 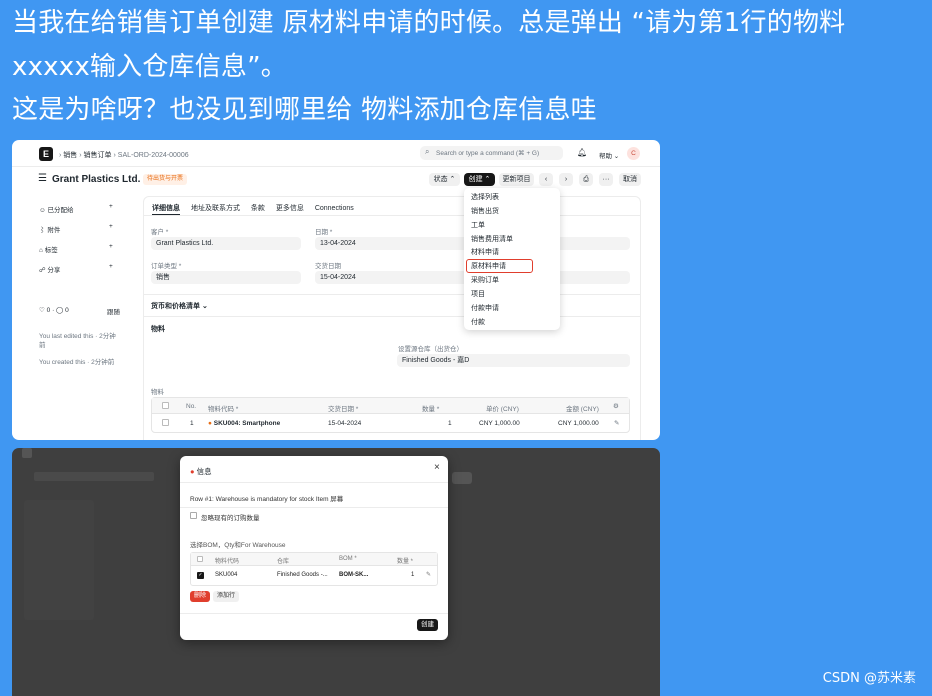 I want to click on tab-connections: Connections, so click(x=334, y=208).